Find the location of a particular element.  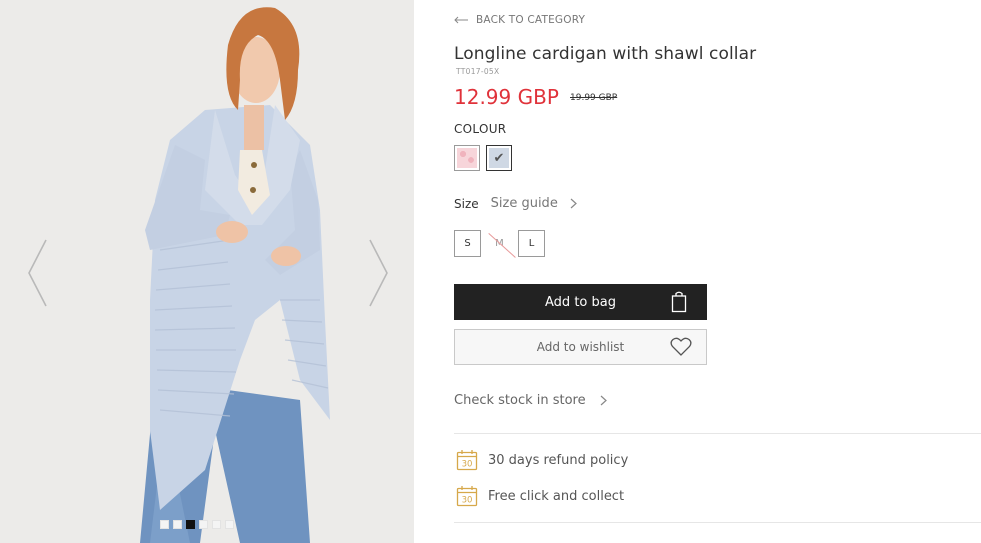

add-to-wishlist-label: Add to wishlist is located at coordinates (580, 347).